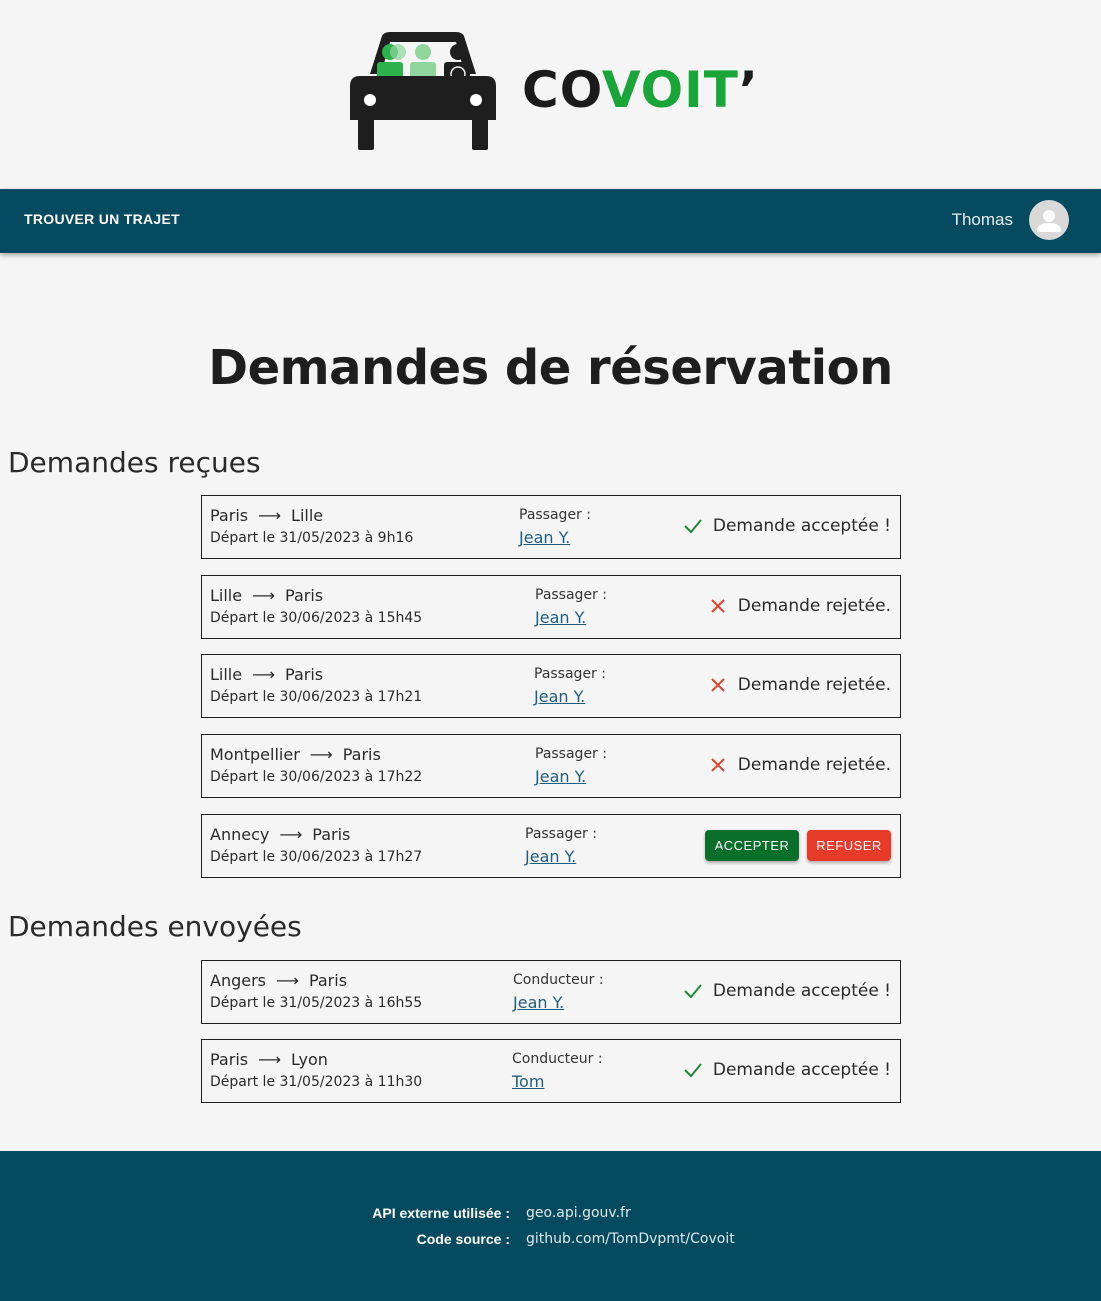 This screenshot has height=1301, width=1101. I want to click on refuse-button: REFUSER, so click(849, 845).